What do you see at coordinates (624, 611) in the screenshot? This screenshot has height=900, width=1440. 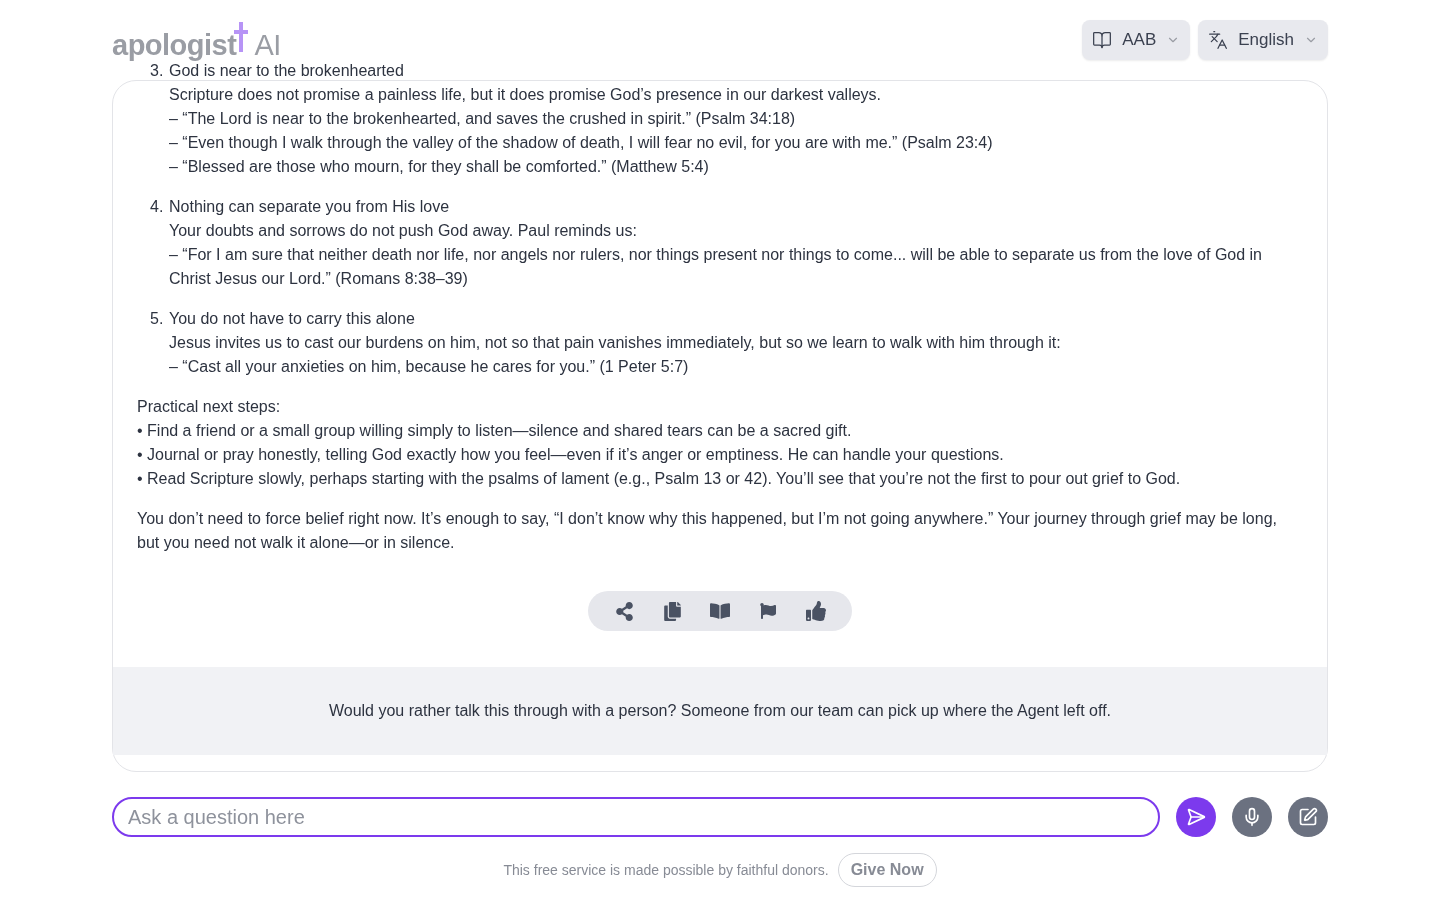 I see `share-icon` at bounding box center [624, 611].